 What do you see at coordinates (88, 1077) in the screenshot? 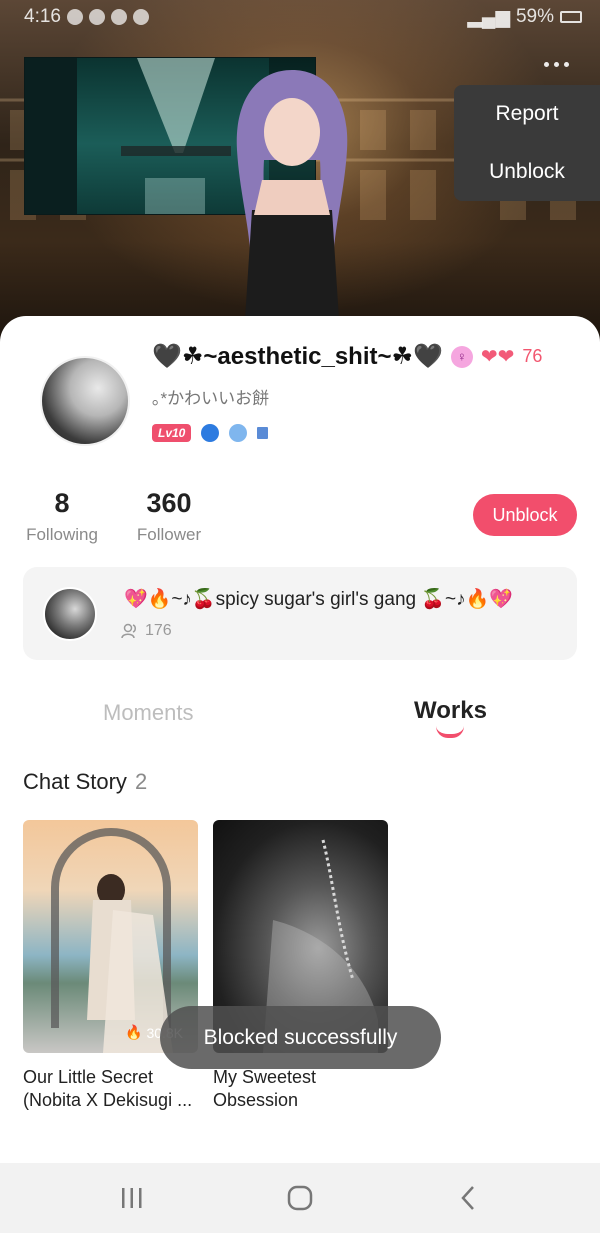
I see `work-title-line: Our Little Secret` at bounding box center [88, 1077].